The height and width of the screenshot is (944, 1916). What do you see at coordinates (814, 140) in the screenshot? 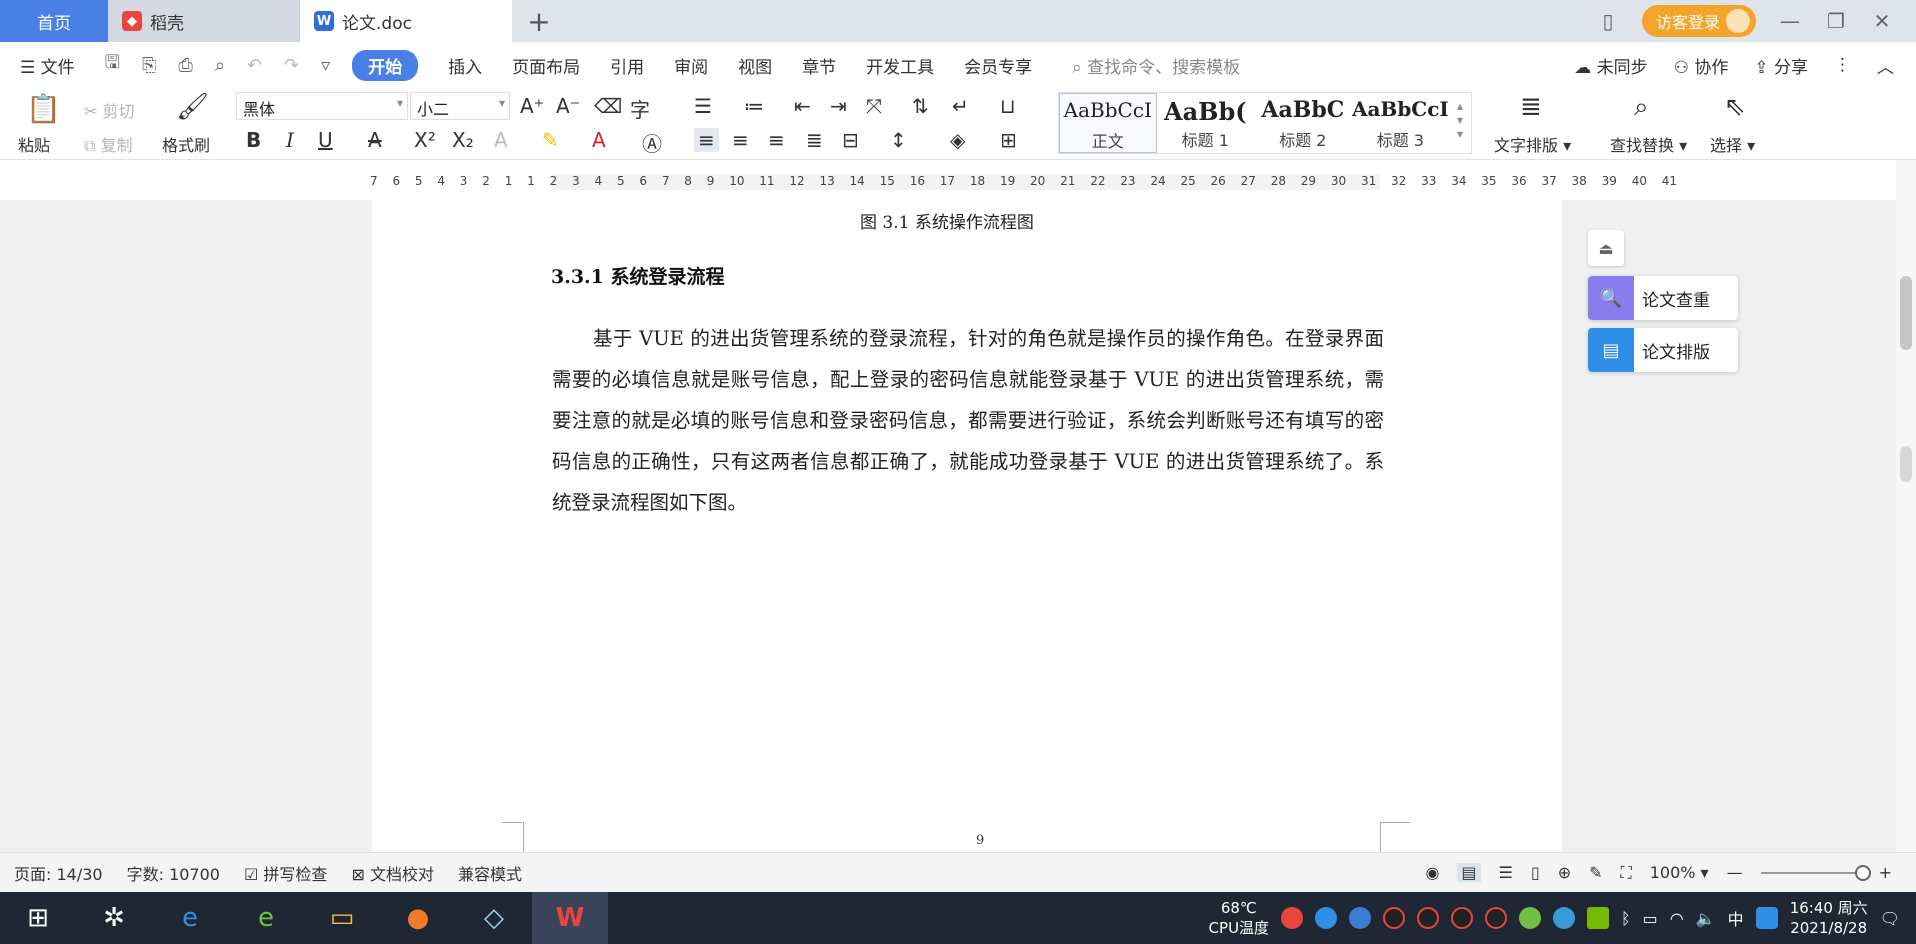
I see `justify-icon: ≣` at bounding box center [814, 140].